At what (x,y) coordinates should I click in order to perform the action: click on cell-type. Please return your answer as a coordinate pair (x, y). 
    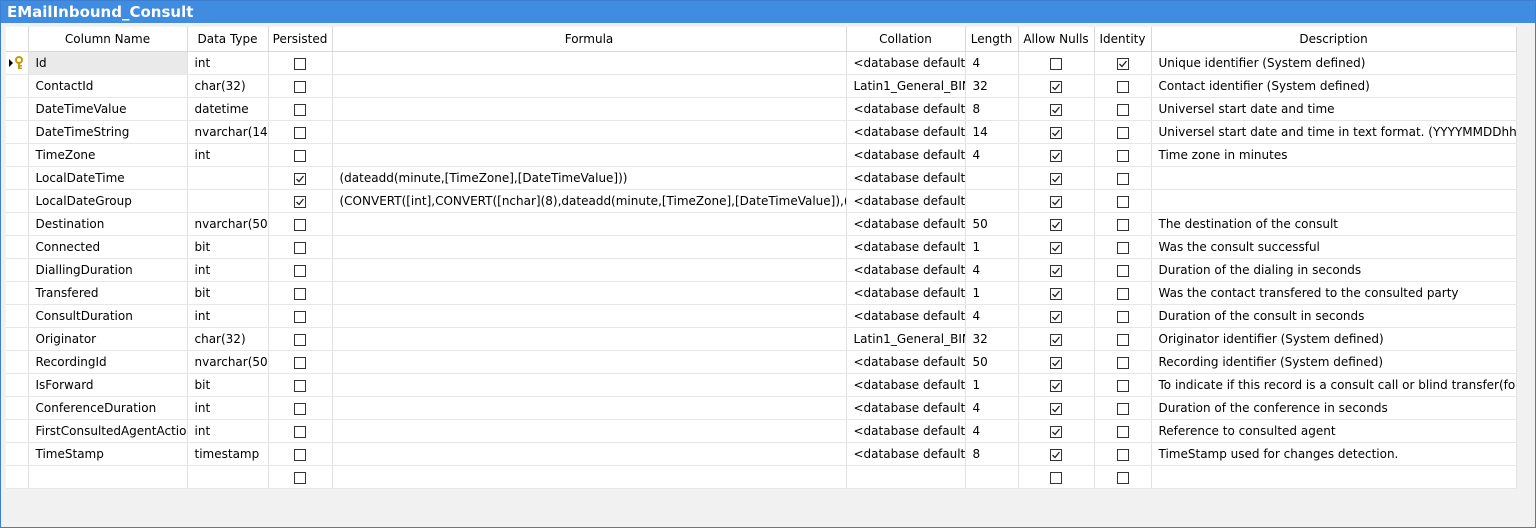
    Looking at the image, I should click on (228, 477).